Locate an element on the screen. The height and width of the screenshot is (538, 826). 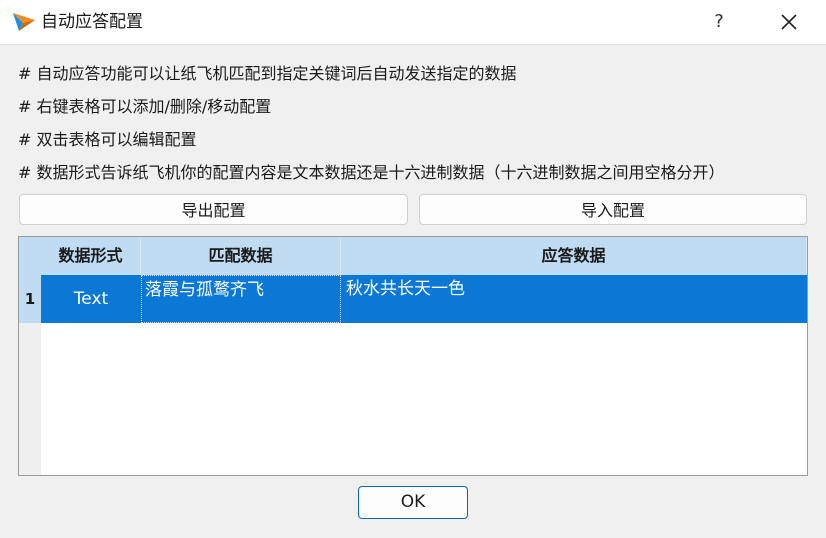
window-title: 自动应答配置 is located at coordinates (92, 22).